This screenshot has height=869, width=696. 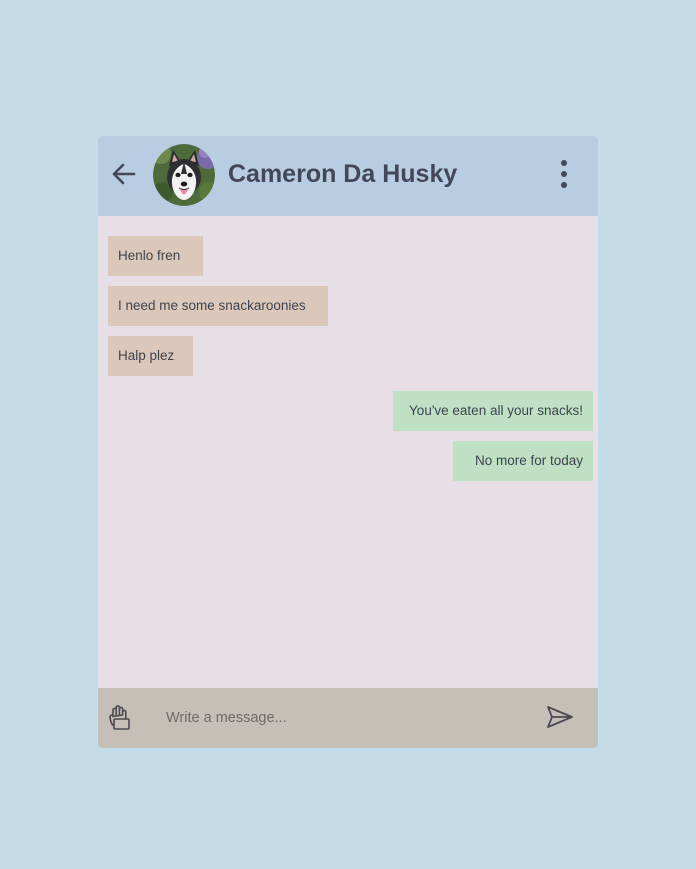 I want to click on message-bubble-incoming: Henlo fren, so click(x=155, y=256).